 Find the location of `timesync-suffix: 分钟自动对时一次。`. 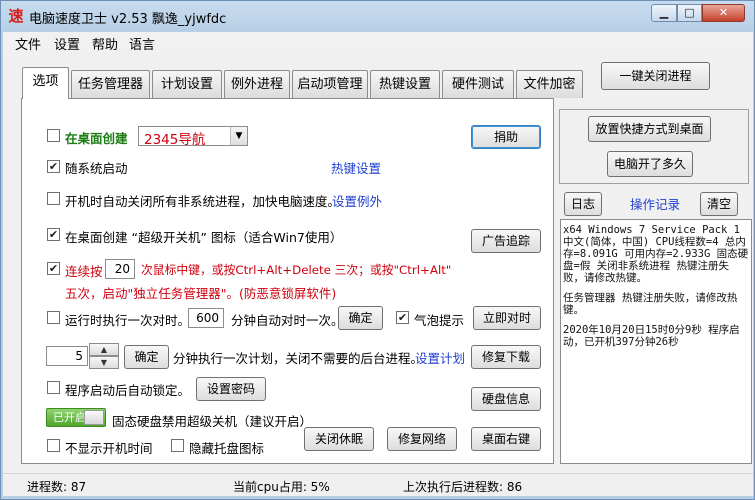

timesync-suffix: 分钟自动对时一次。 is located at coordinates (287, 320).